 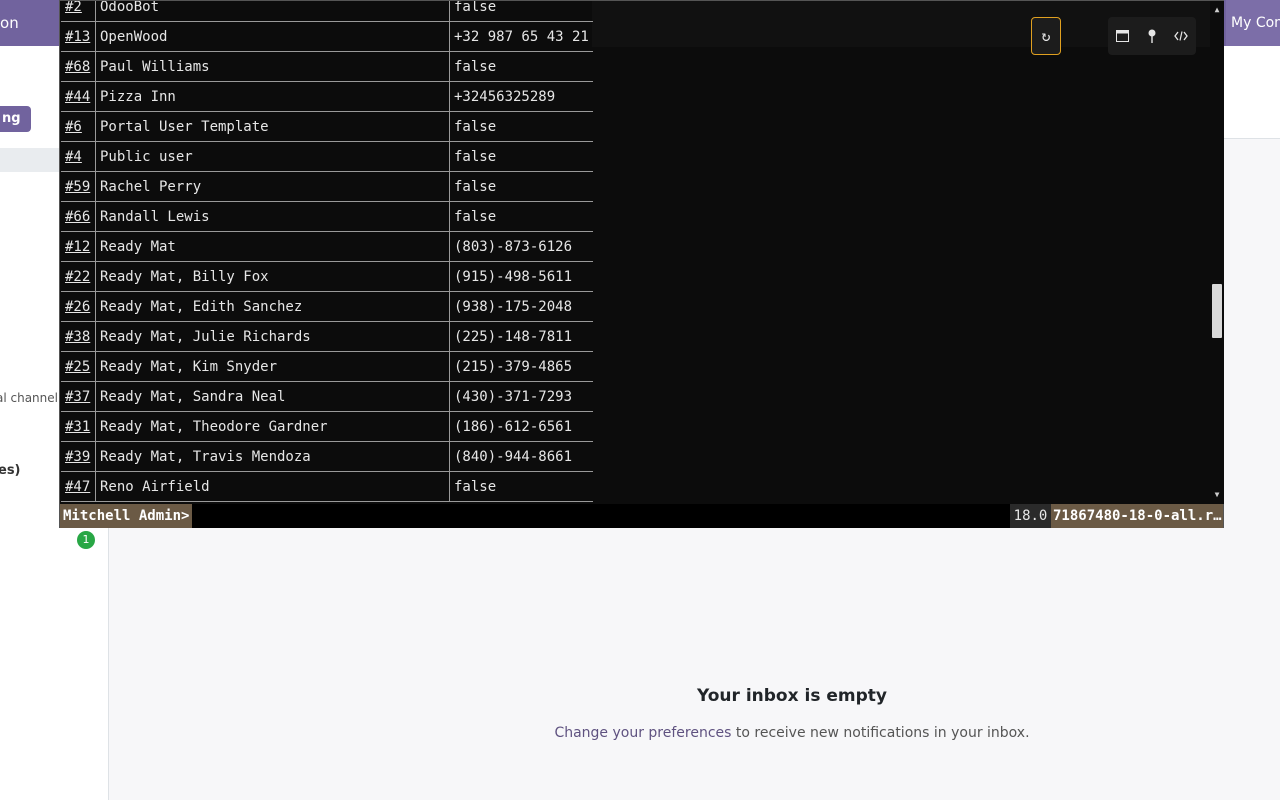 I want to click on pin-icon, so click(x=1151, y=36).